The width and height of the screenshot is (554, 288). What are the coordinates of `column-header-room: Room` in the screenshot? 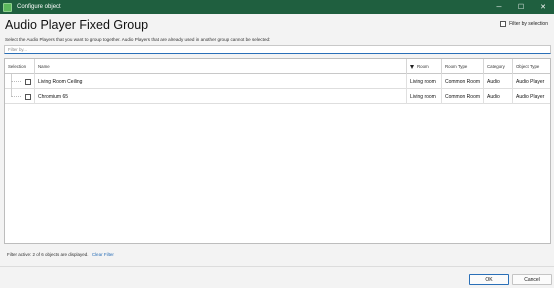 It's located at (424, 66).